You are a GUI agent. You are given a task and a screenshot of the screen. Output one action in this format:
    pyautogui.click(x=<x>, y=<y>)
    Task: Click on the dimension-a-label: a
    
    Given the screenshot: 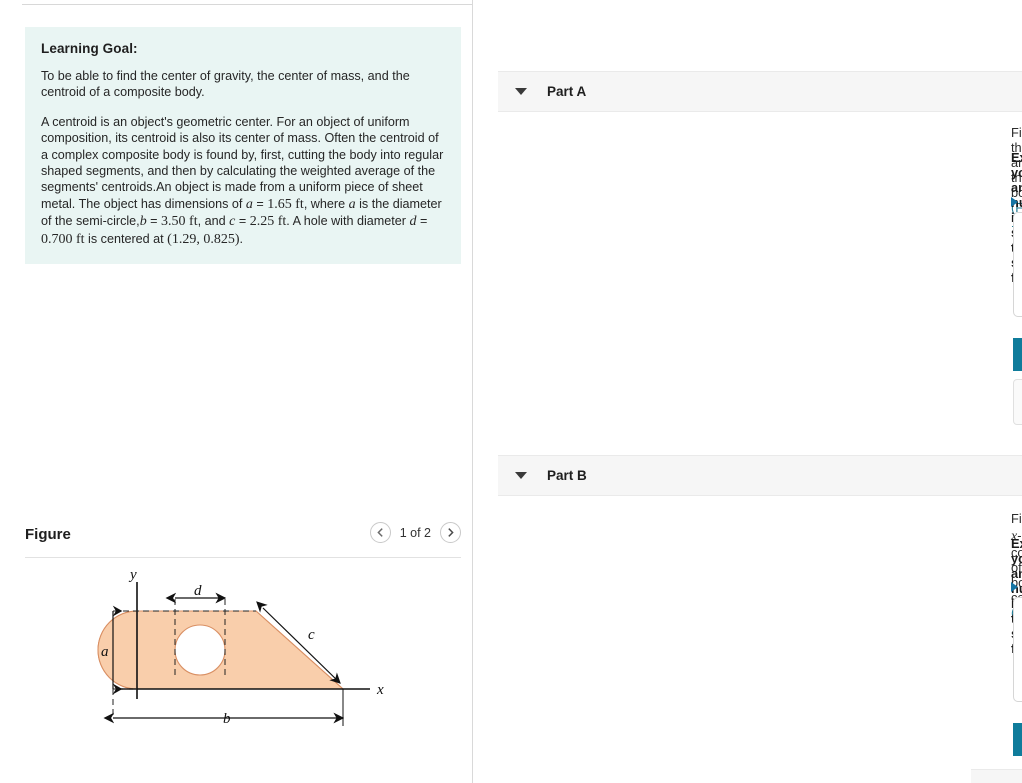 What is the action you would take?
    pyautogui.click(x=105, y=652)
    